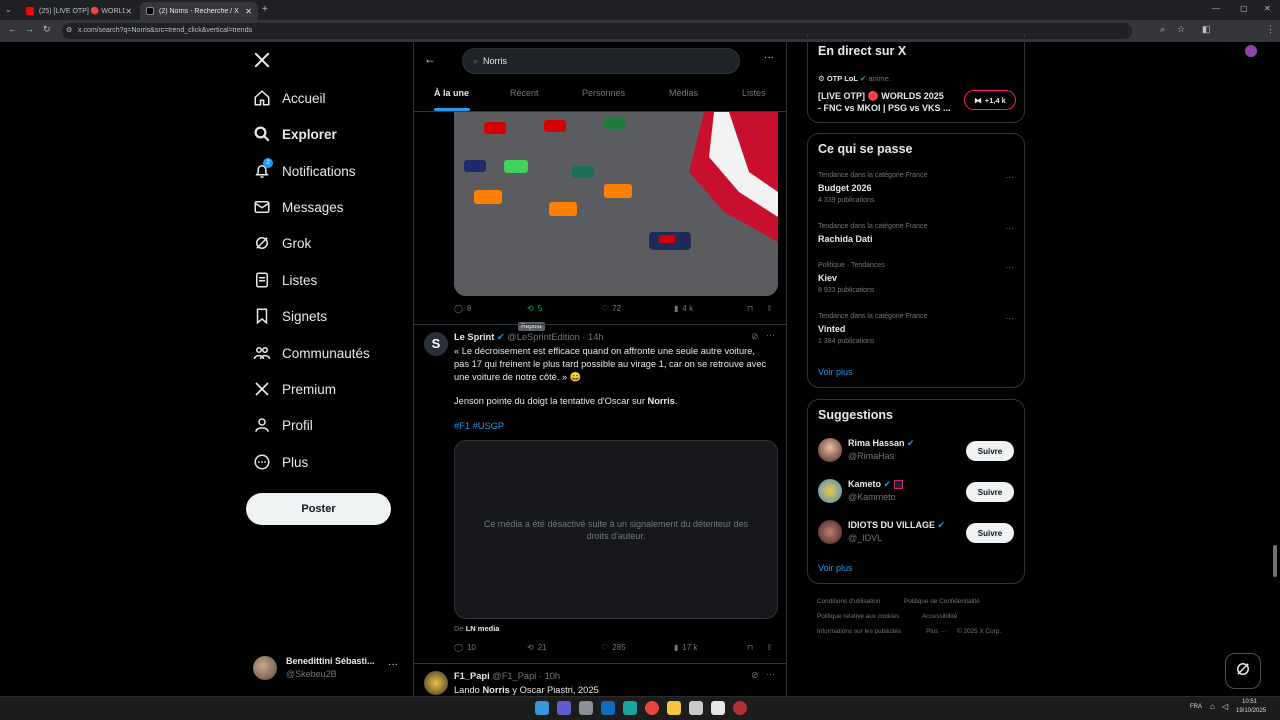 The image size is (1280, 720). What do you see at coordinates (601, 61) in the screenshot?
I see `search-input: ⌕ Norris` at bounding box center [601, 61].